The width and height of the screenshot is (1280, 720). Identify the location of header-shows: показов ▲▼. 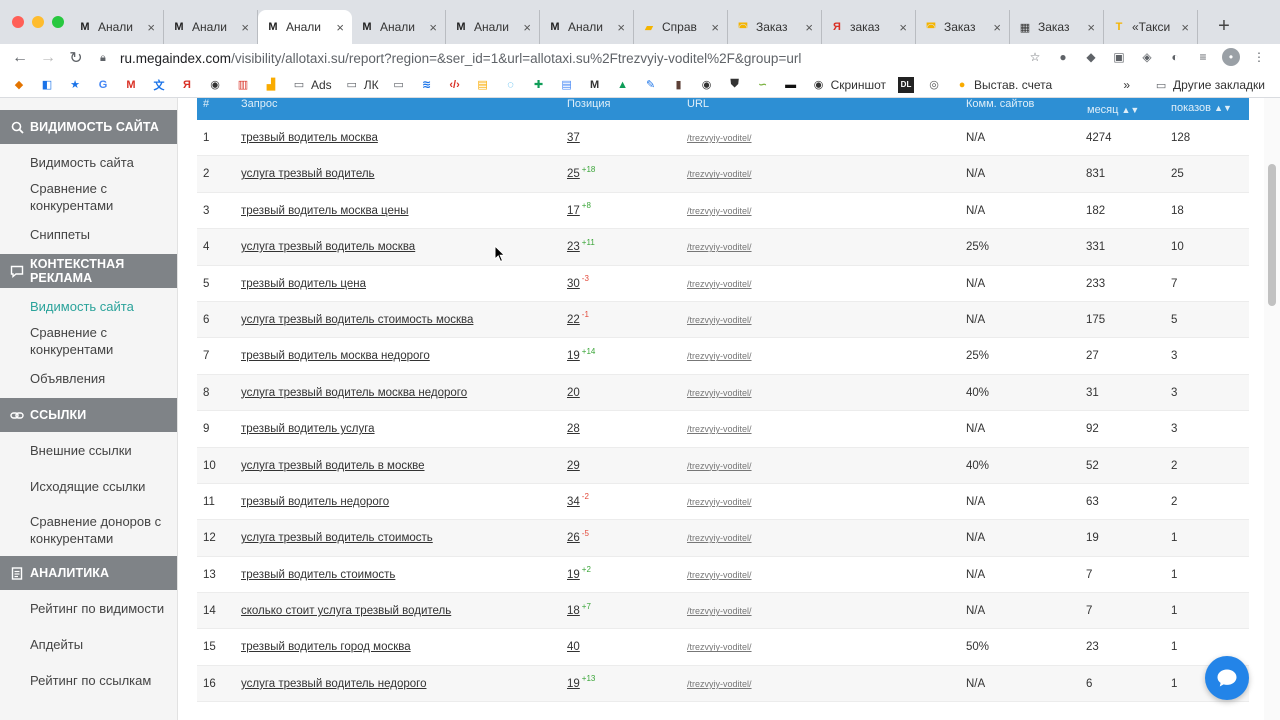
(1201, 108).